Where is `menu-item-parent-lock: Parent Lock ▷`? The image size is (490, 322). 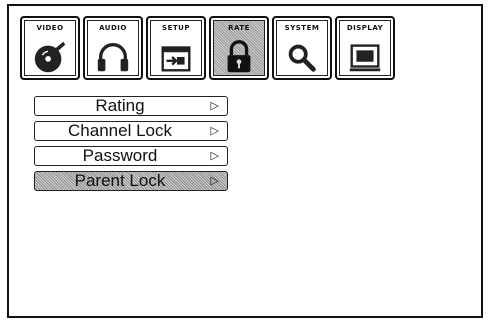
menu-item-parent-lock: Parent Lock ▷ is located at coordinates (131, 181).